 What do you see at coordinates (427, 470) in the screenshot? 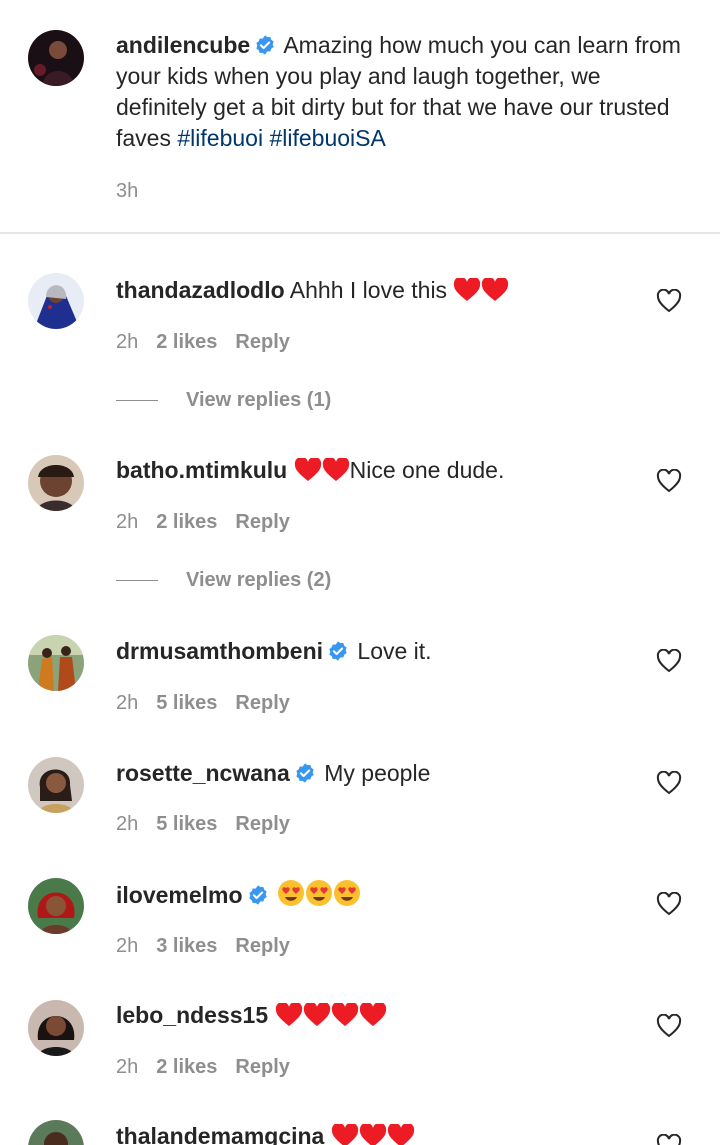
I see `comment-body: Nice one dude.` at bounding box center [427, 470].